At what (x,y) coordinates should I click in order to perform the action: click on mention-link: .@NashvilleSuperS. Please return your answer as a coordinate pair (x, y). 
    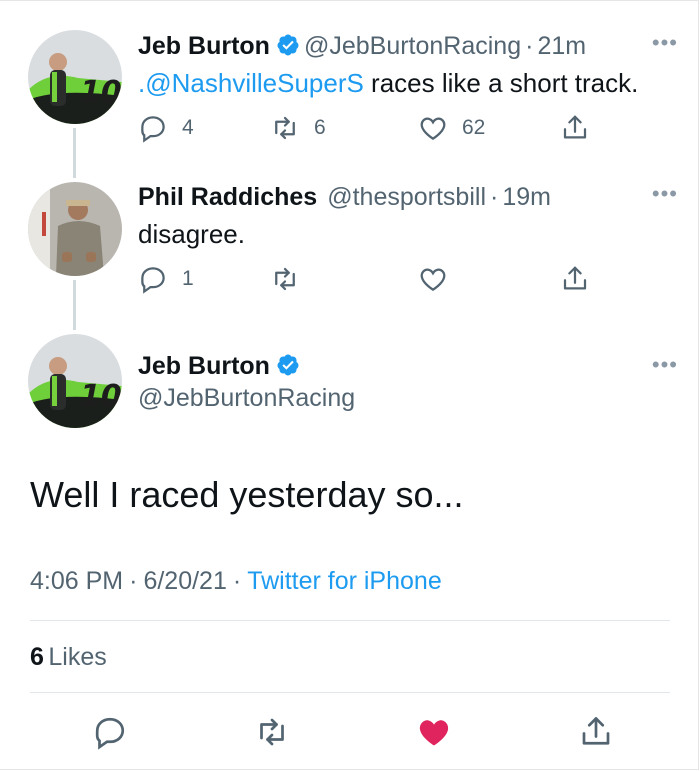
    Looking at the image, I should click on (251, 83).